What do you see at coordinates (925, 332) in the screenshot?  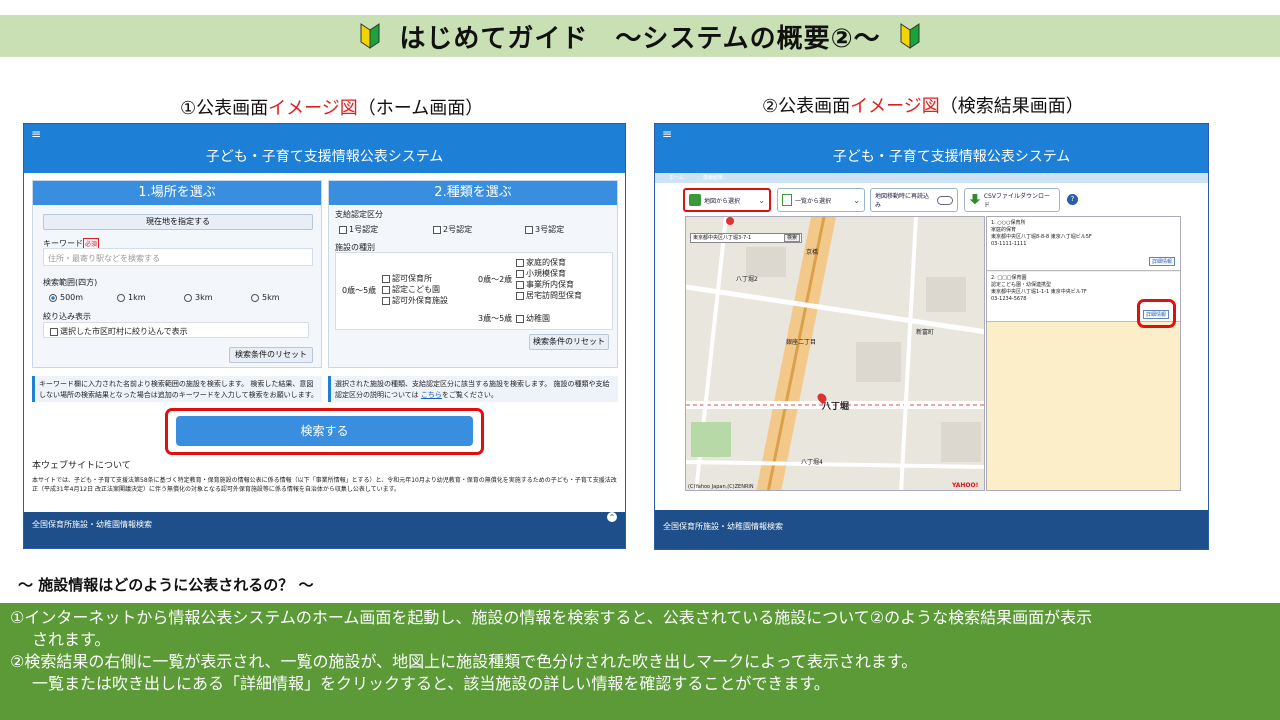 I see `map-label: 新富町` at bounding box center [925, 332].